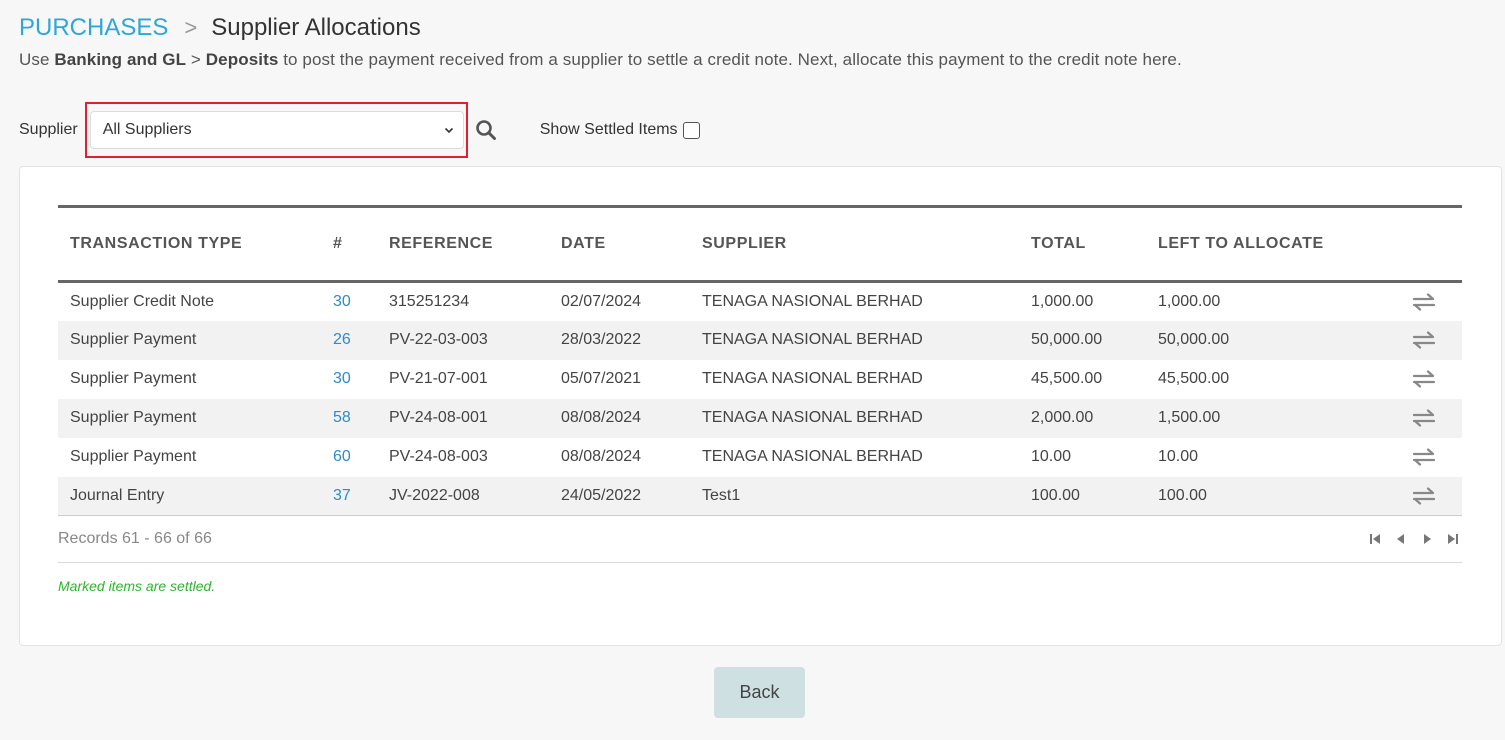  What do you see at coordinates (117, 495) in the screenshot?
I see `cell-transaction-type: Journal Entry` at bounding box center [117, 495].